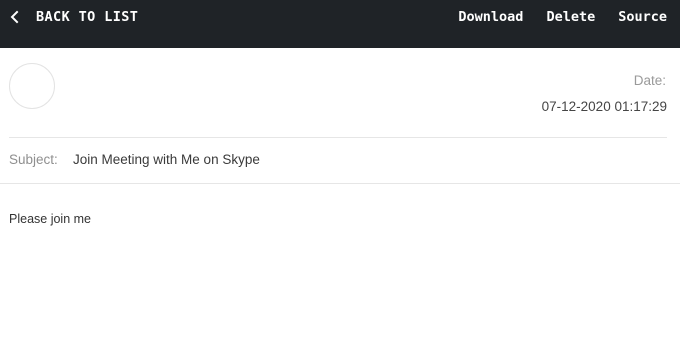 This screenshot has height=342, width=680. Describe the element at coordinates (649, 80) in the screenshot. I see `date-label: Date:` at that location.